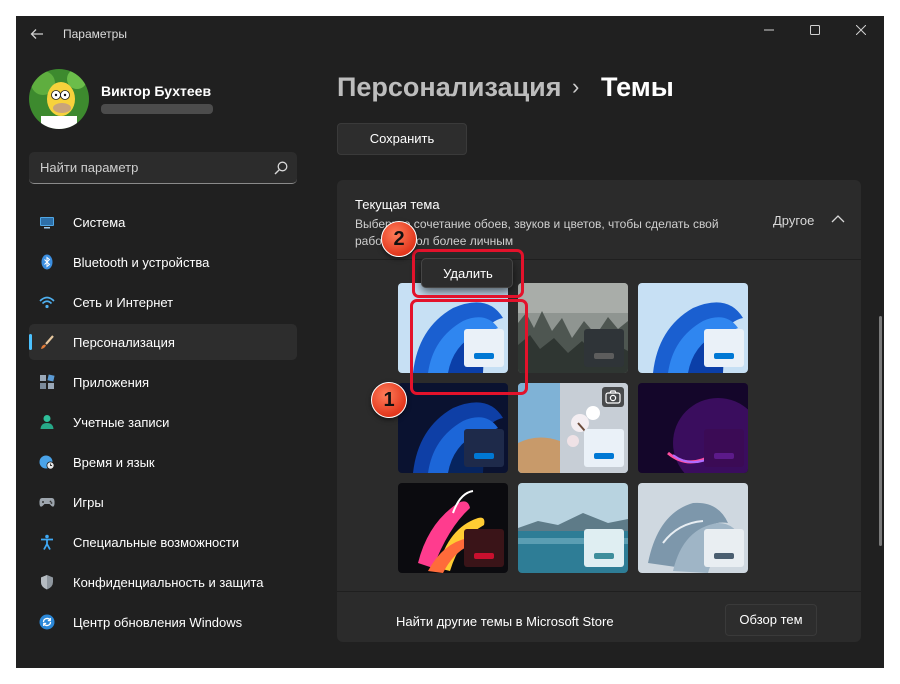  Describe the element at coordinates (397, 204) in the screenshot. I see `current-theme-title: Текущая тема` at that location.